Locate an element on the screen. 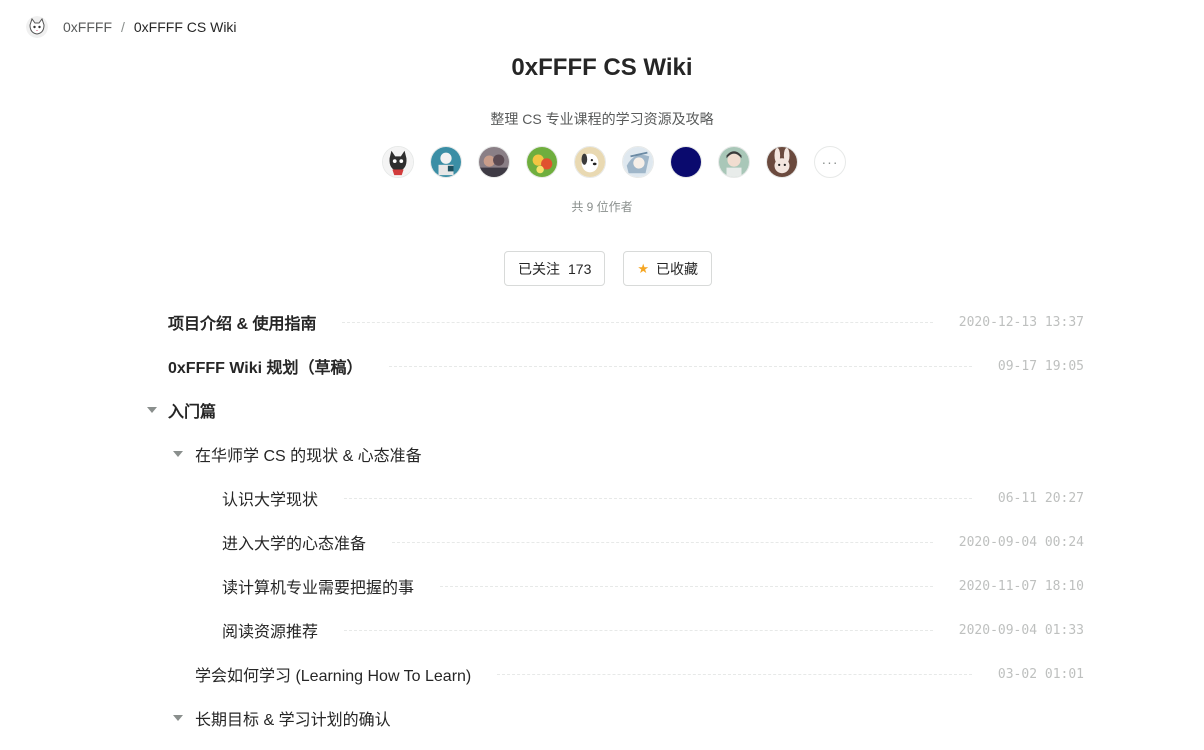 The width and height of the screenshot is (1204, 750). toc-item: 0xFFFF Wiki 规划（草稿） 09-17 19:05 is located at coordinates (612, 366).